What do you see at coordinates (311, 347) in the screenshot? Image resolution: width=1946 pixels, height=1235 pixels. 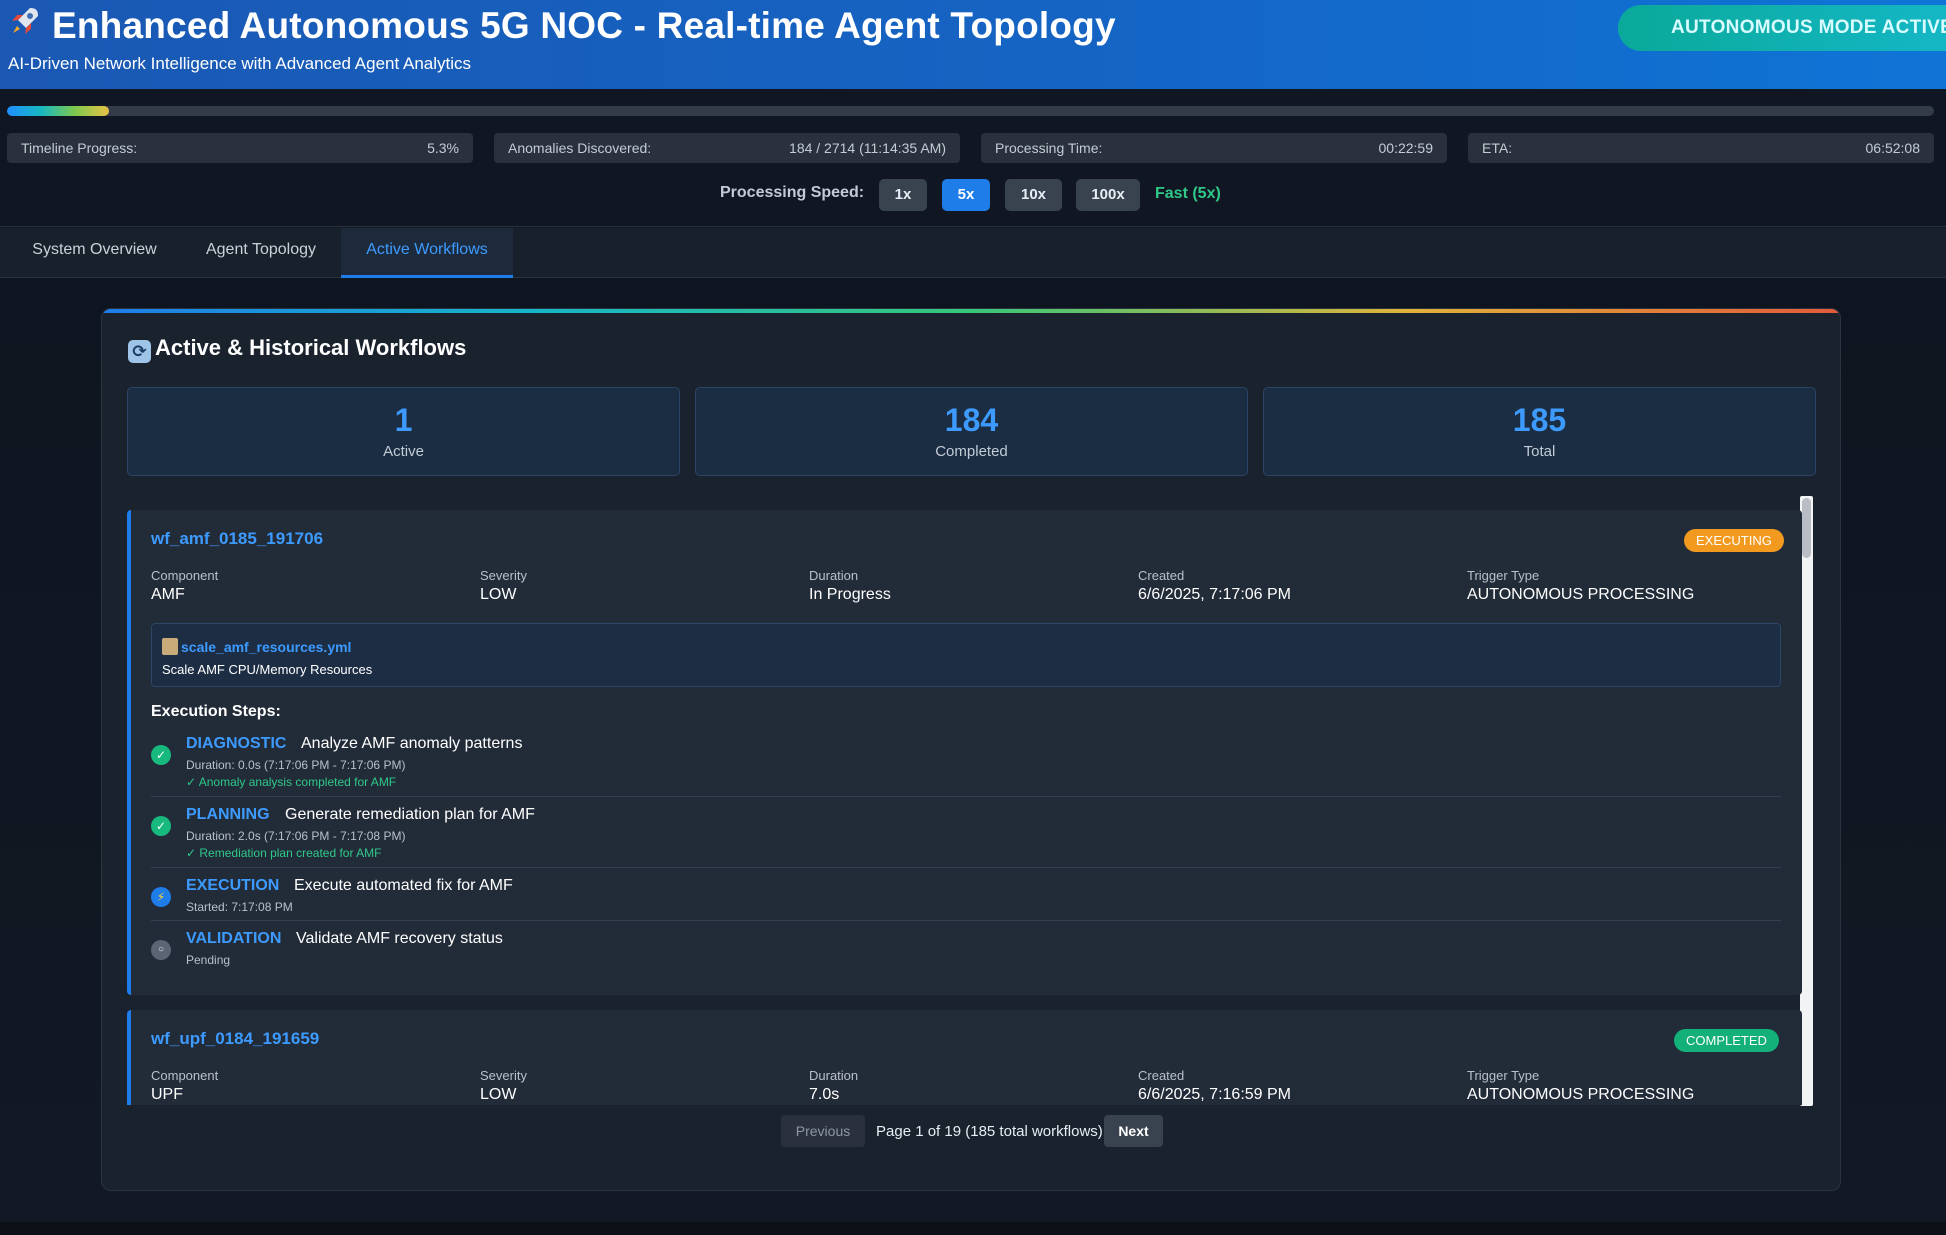 I see `panel-title-text: Active & Historical Workflows` at bounding box center [311, 347].